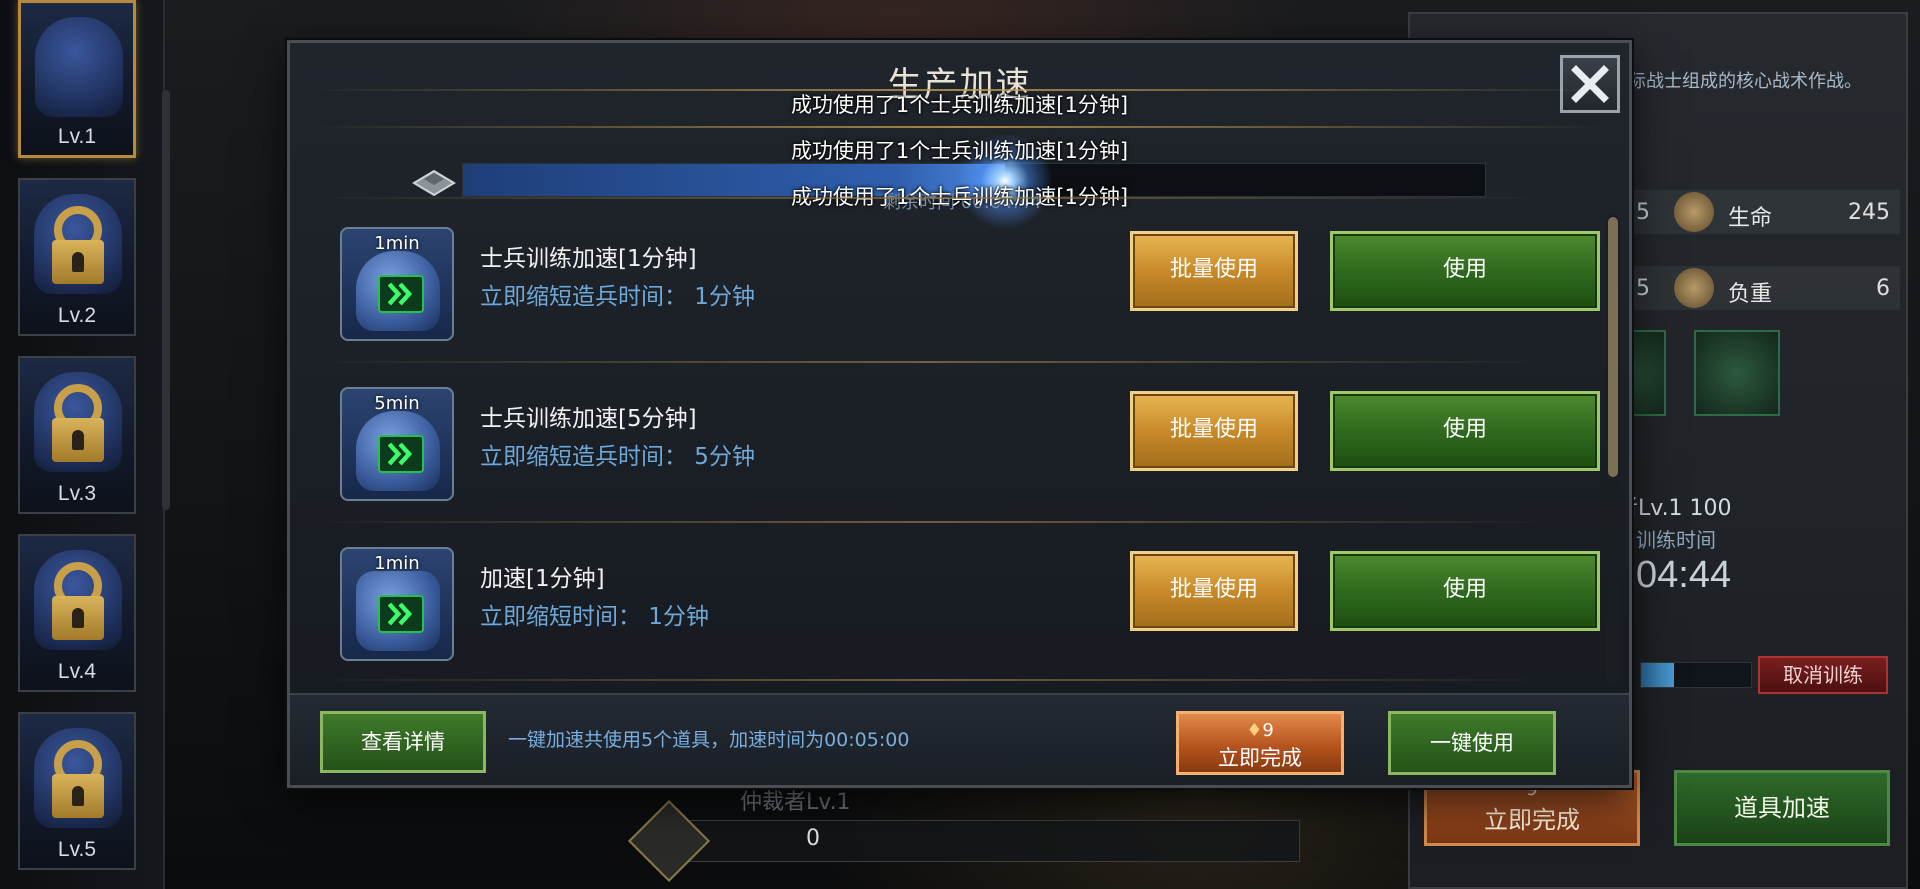  I want to click on unit-card-lv4: Lv.4, so click(77, 613).